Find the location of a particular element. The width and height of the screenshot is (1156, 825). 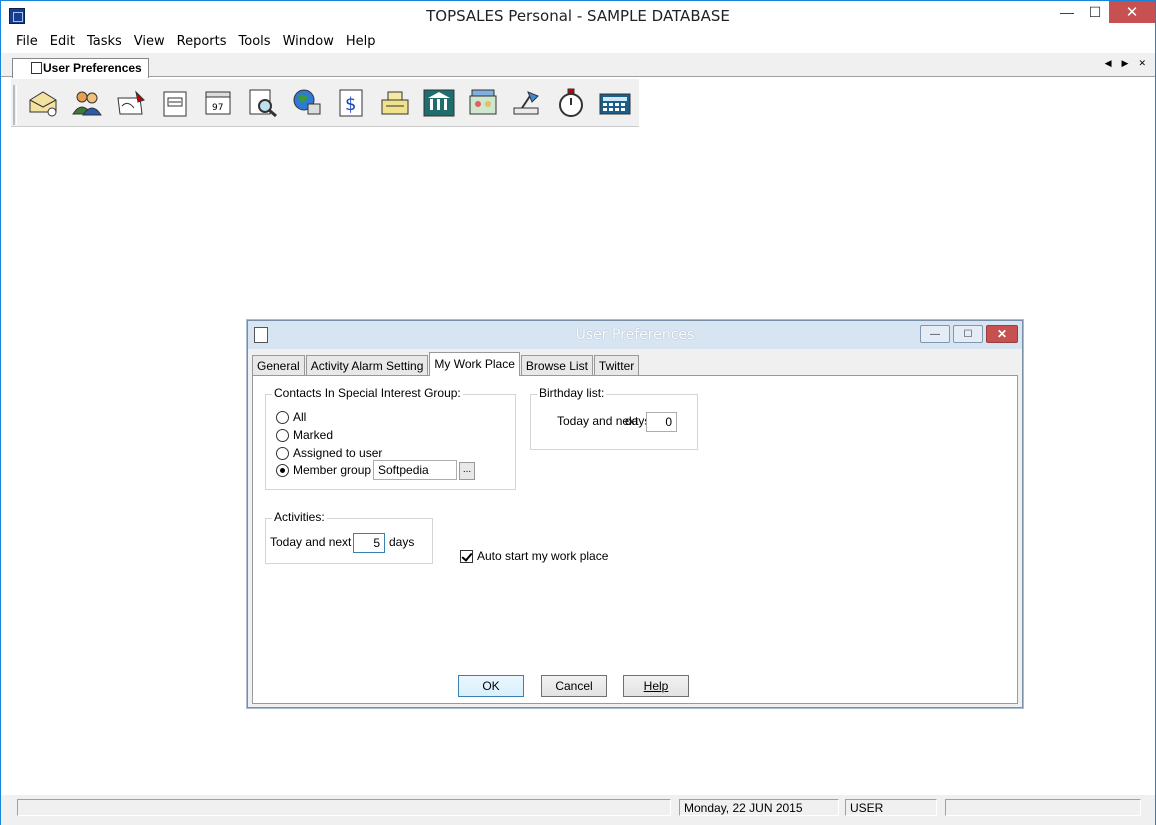

dialog-title: User Preferences is located at coordinates (635, 335).